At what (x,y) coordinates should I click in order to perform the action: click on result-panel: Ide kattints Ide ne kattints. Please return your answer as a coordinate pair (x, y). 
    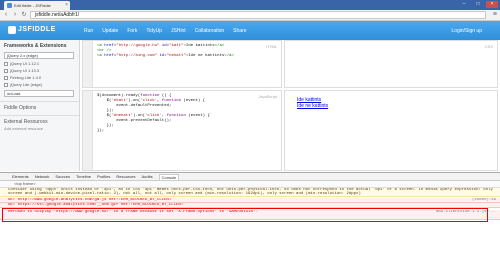
    Looking at the image, I should click on (391, 130).